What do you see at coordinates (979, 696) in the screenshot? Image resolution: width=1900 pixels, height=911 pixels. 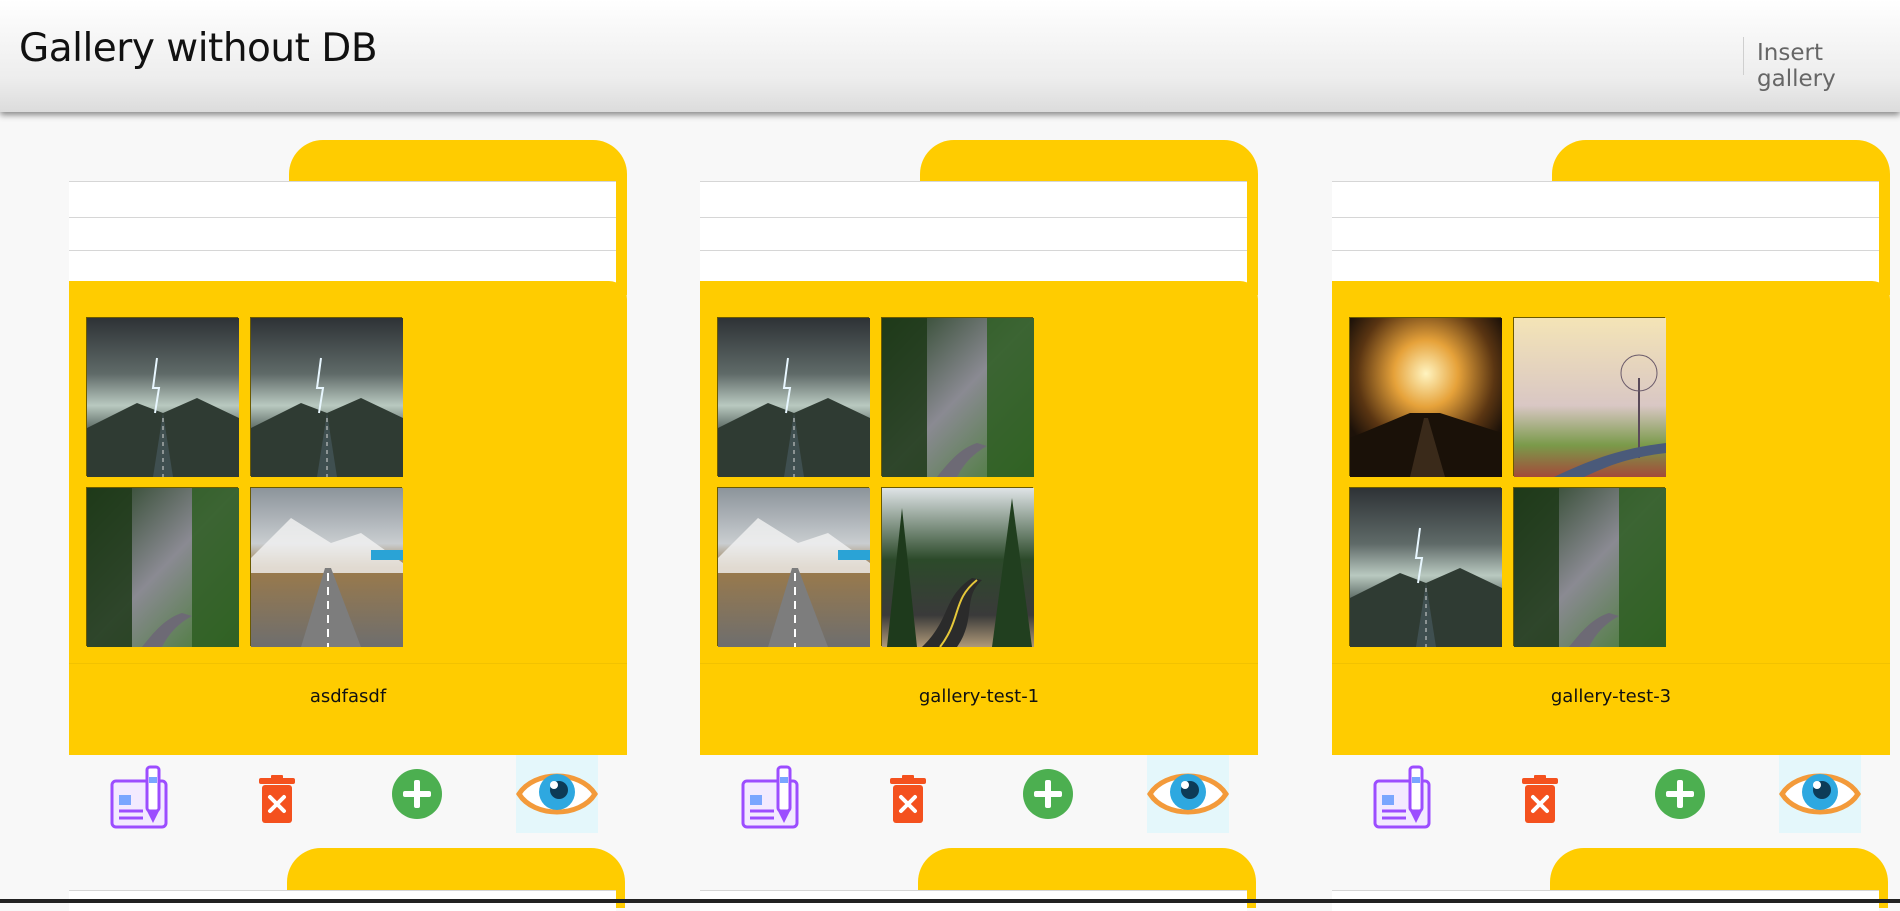 I see `gallery-name: gallery-test-1` at bounding box center [979, 696].